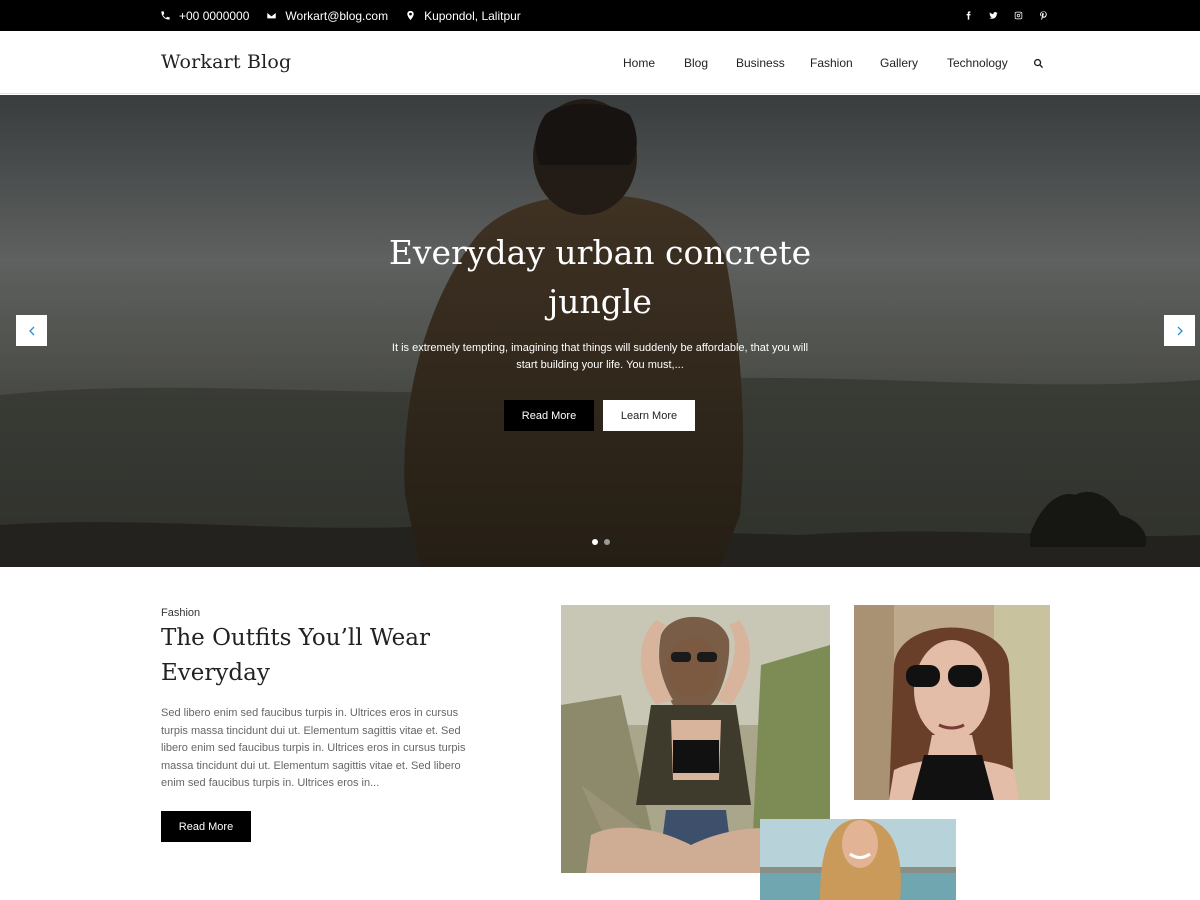 This screenshot has height=900, width=1200. I want to click on pinterest-icon, so click(1043, 16).